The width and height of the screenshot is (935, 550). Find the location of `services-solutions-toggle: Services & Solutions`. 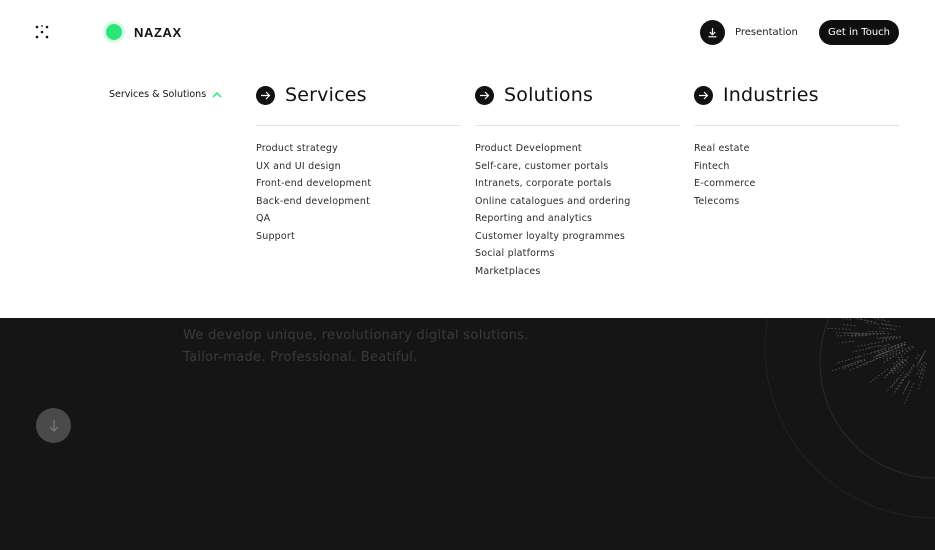

services-solutions-toggle: Services & Solutions is located at coordinates (165, 94).